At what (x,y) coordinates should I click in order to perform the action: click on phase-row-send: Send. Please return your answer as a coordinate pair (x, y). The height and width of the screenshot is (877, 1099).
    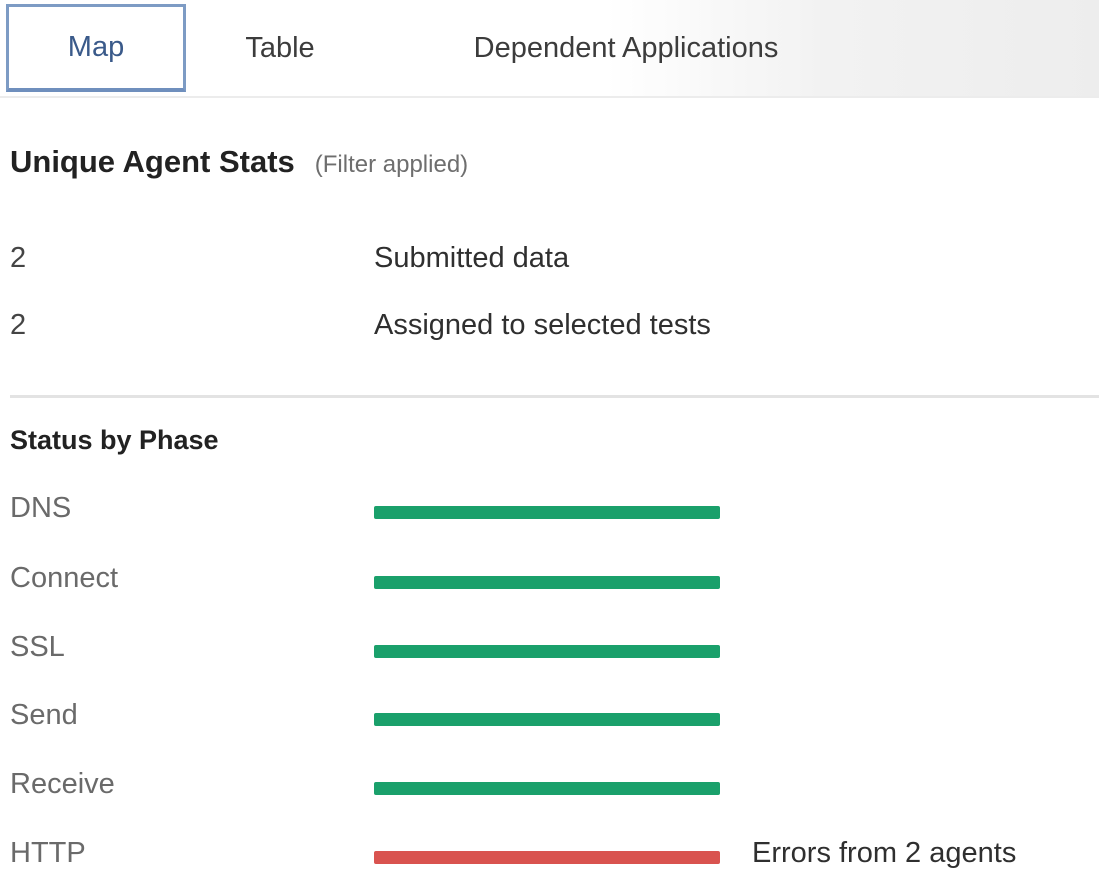
    Looking at the image, I should click on (554, 719).